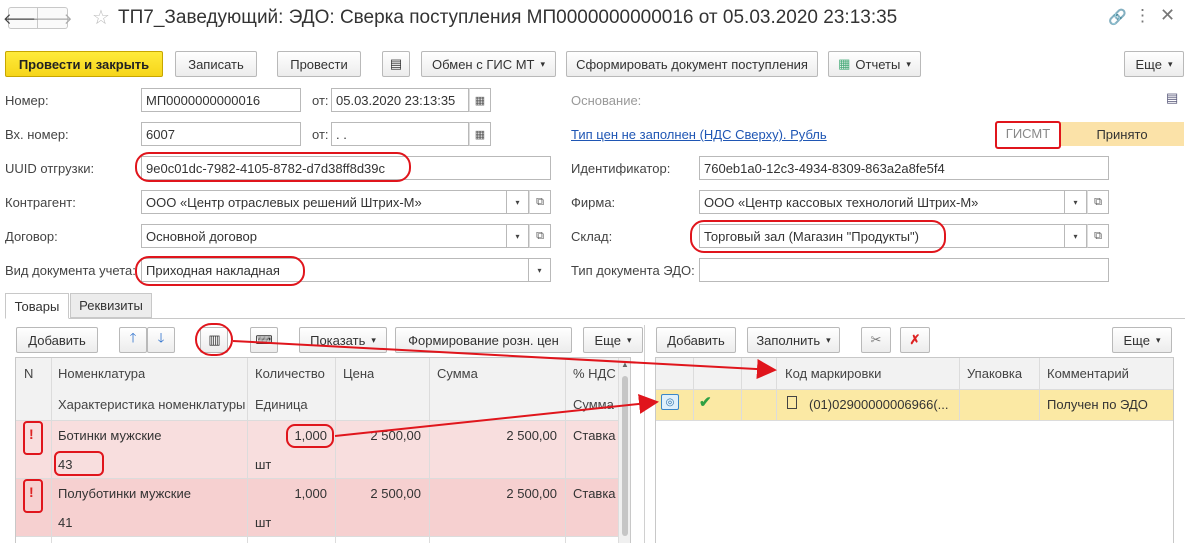 The width and height of the screenshot is (1189, 543). Describe the element at coordinates (504, 388) in the screenshot. I see `annotation-arrows` at that location.